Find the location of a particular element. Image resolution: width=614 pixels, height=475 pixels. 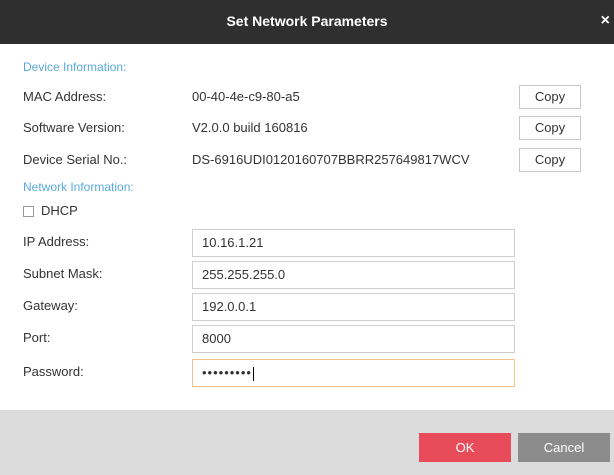

copy-serial-button: Copy is located at coordinates (550, 160).